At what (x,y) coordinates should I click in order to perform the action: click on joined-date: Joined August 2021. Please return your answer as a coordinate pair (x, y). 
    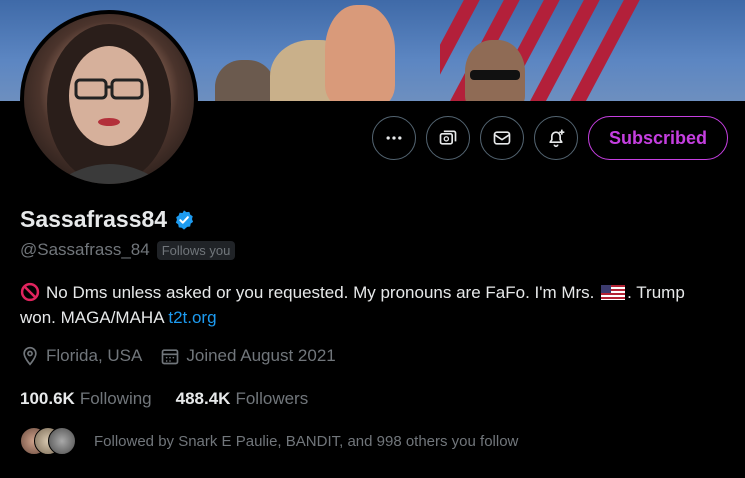
    Looking at the image, I should click on (248, 356).